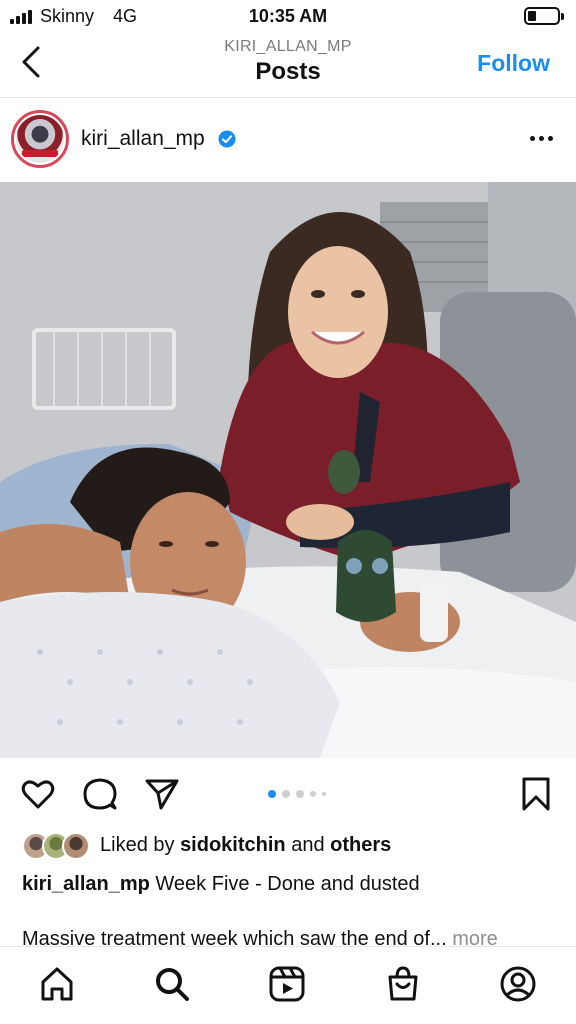 This screenshot has width=576, height=1024. I want to click on status-bar: Skinny 4G 10:35 AM, so click(288, 17).